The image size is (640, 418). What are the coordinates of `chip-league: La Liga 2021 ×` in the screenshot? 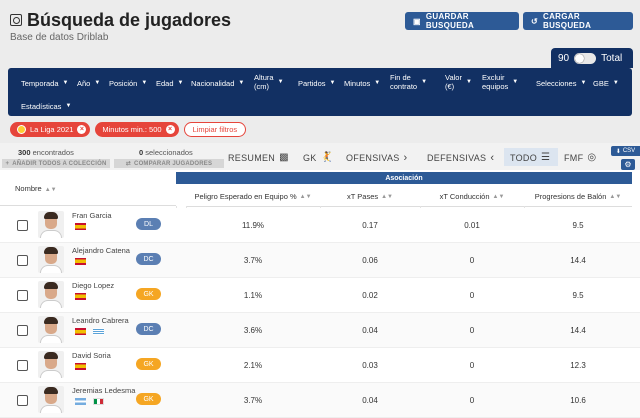 It's located at (50, 129).